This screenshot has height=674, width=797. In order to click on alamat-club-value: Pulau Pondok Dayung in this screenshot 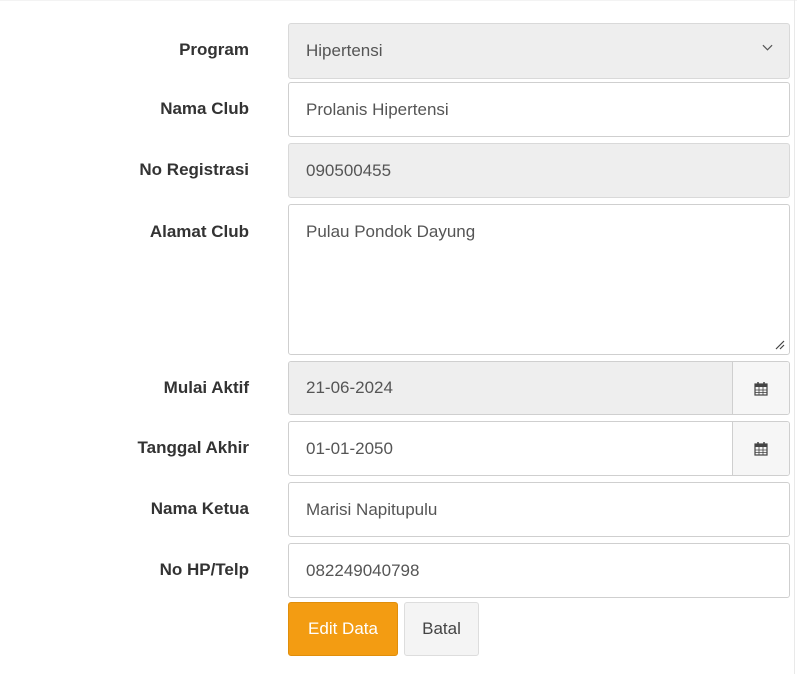, I will do `click(391, 231)`.